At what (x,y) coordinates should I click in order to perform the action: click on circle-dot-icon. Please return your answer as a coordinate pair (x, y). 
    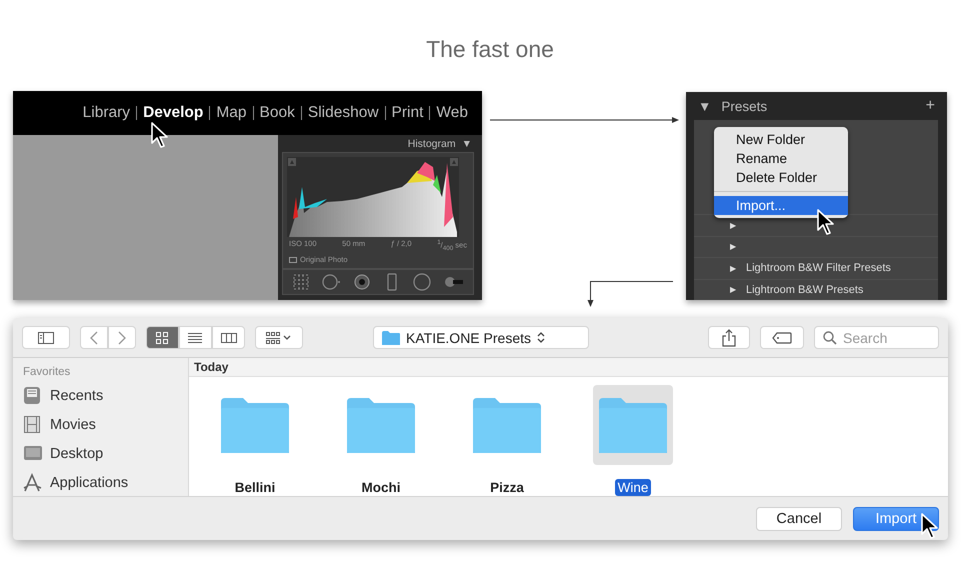
    Looking at the image, I should click on (332, 282).